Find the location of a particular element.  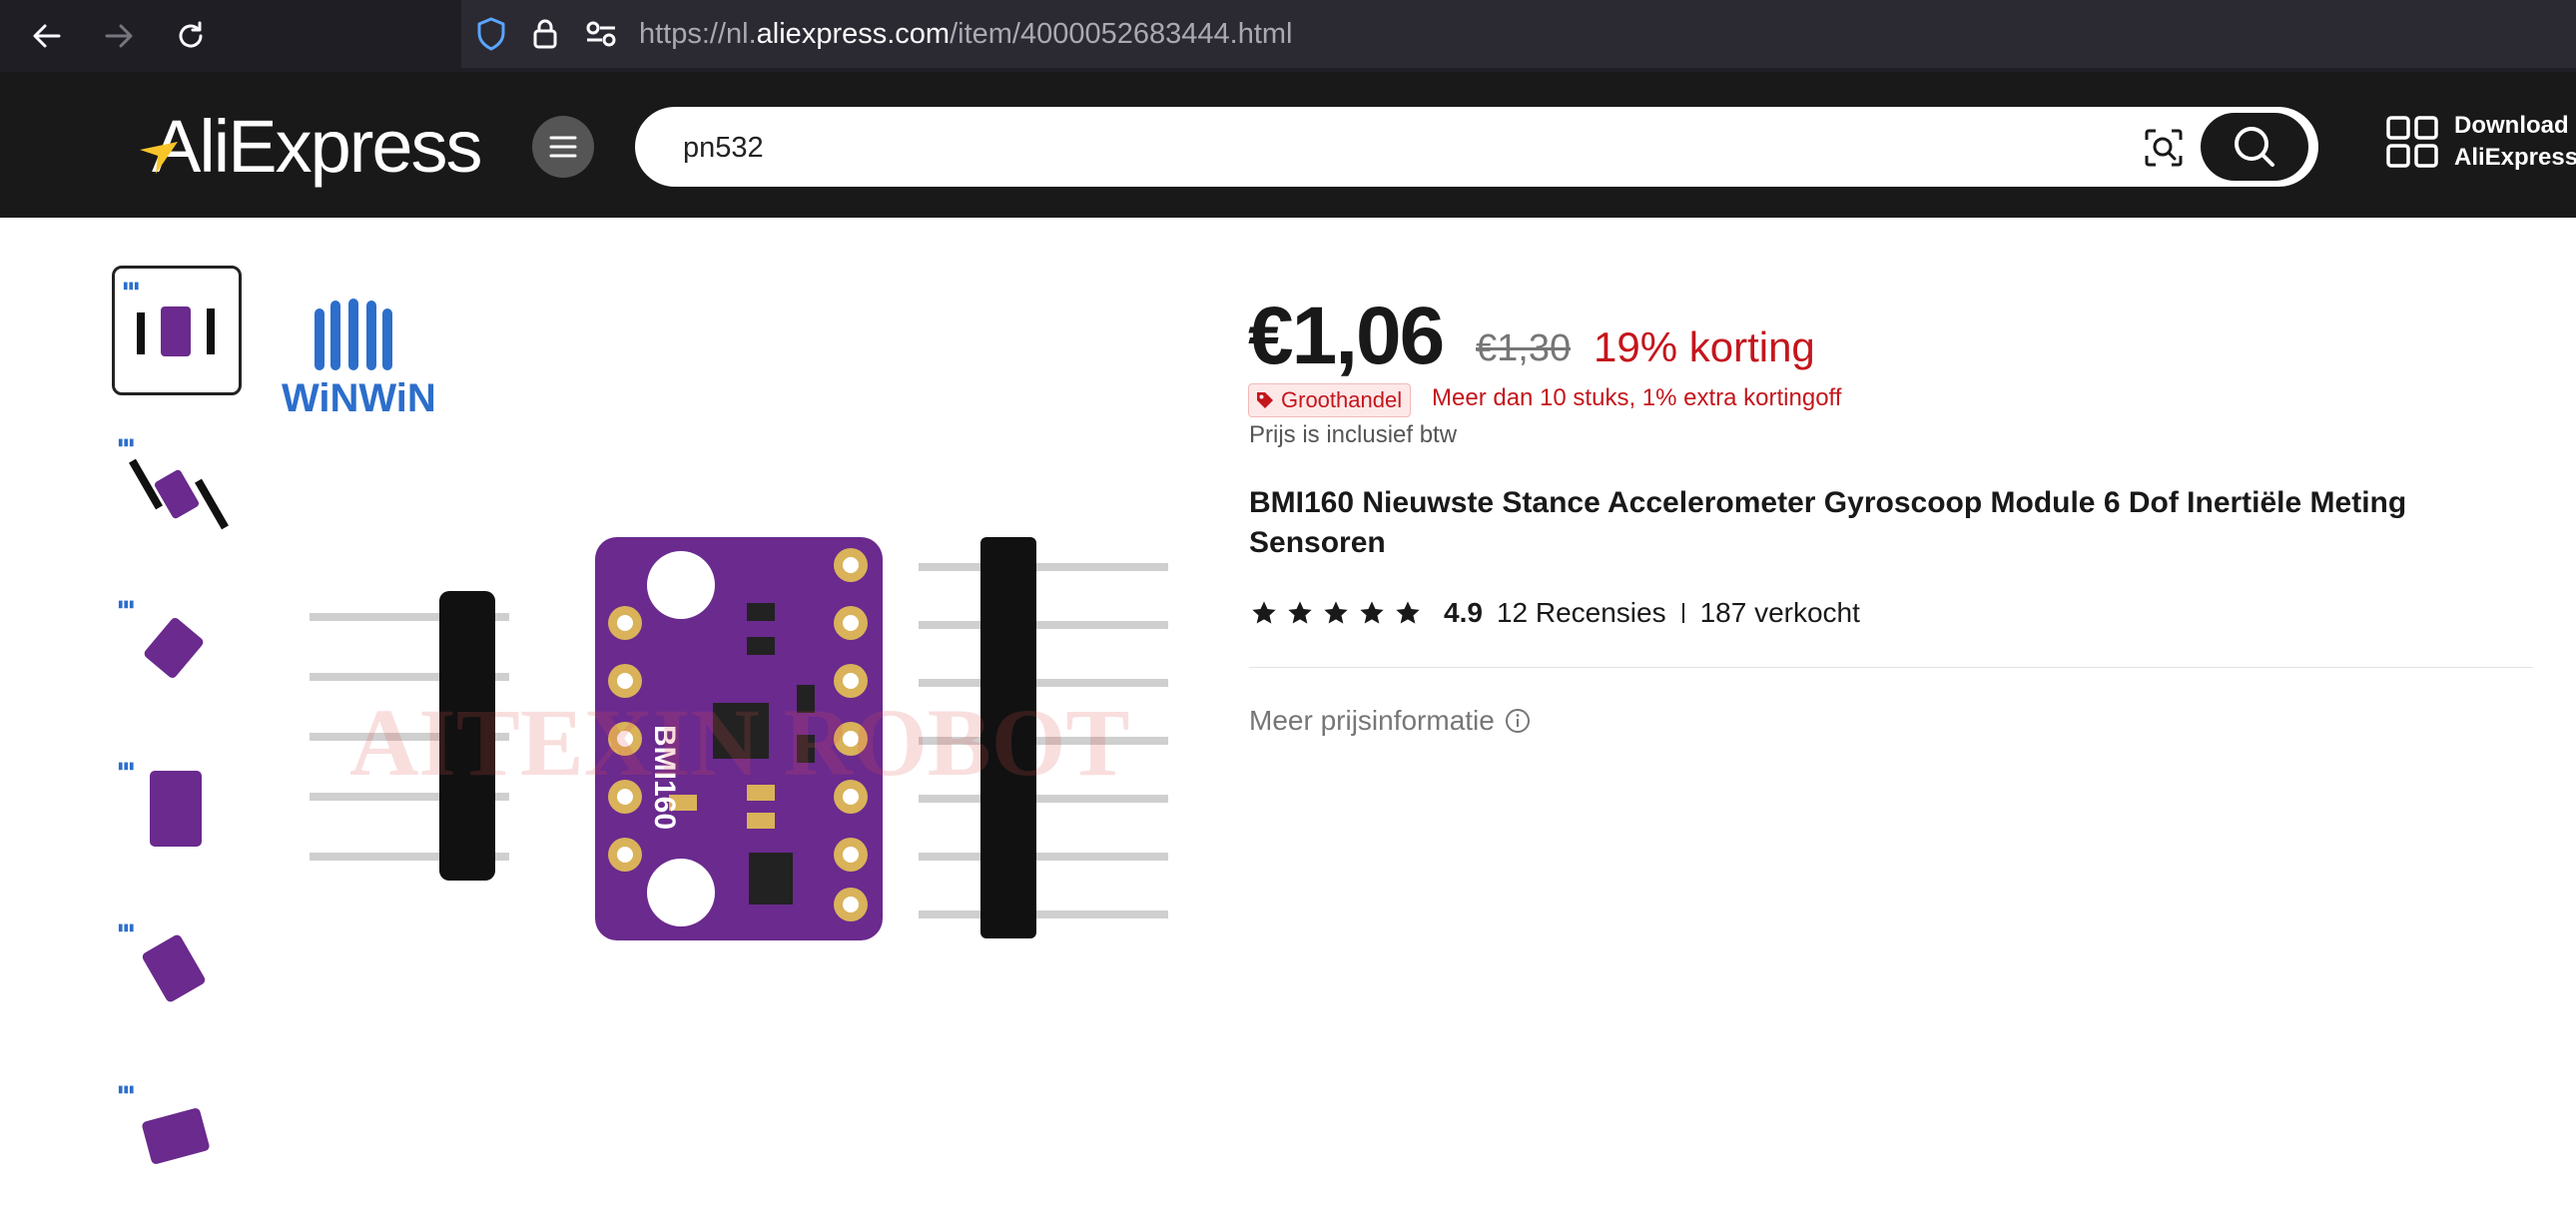

search-bar is located at coordinates (1476, 147).